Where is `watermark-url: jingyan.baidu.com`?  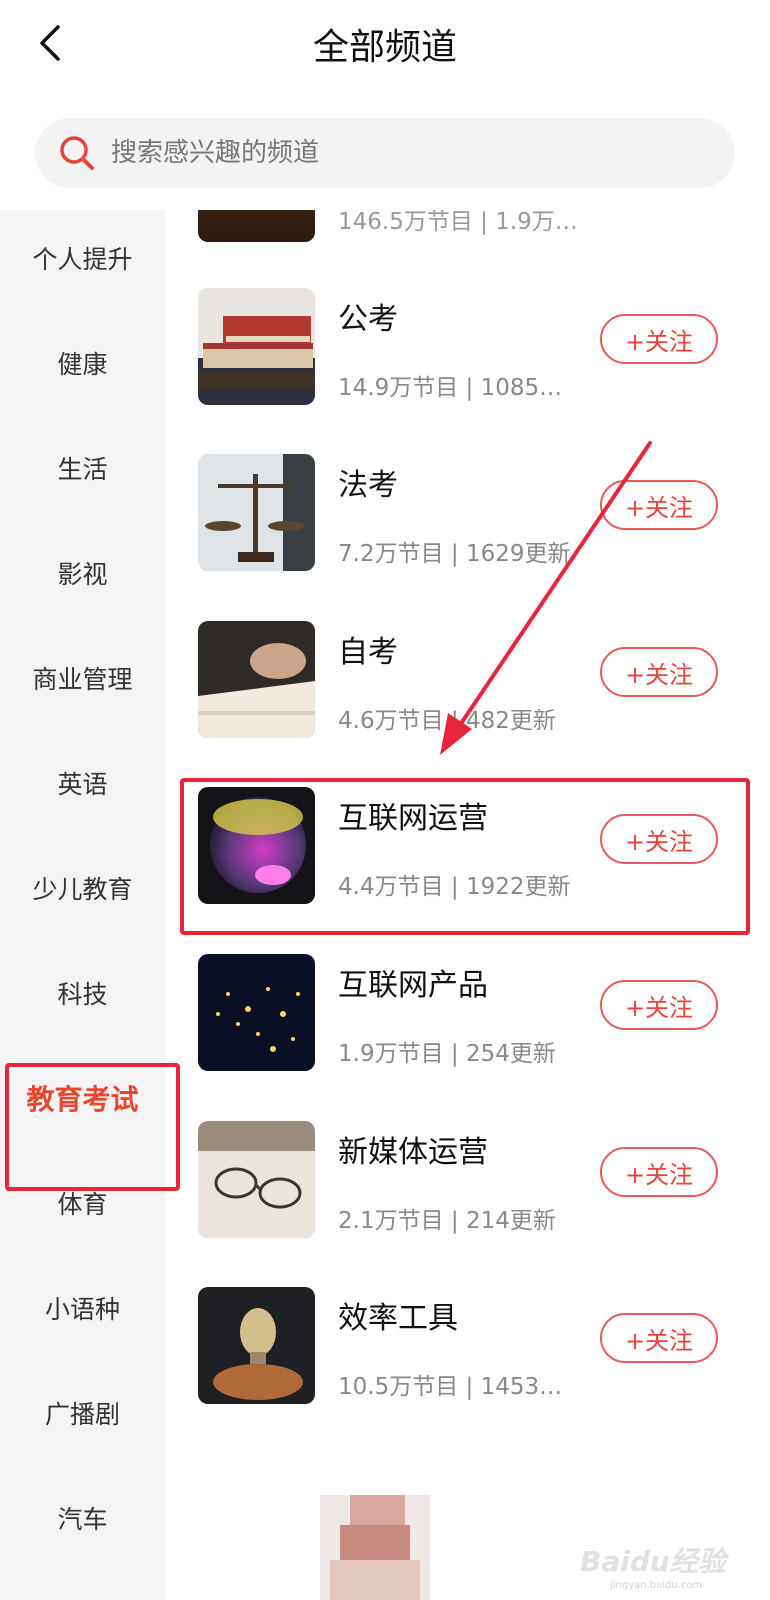 watermark-url: jingyan.baidu.com is located at coordinates (656, 1585).